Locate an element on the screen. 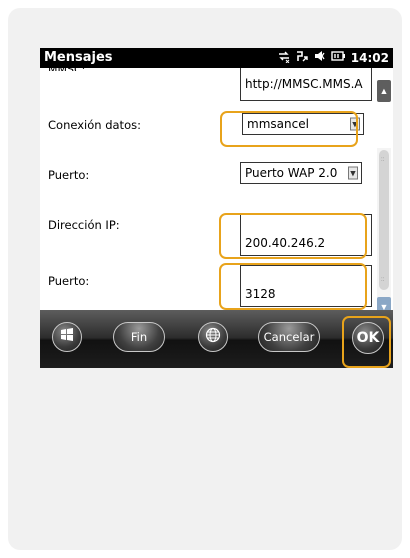  highlight-ip is located at coordinates (293, 236).